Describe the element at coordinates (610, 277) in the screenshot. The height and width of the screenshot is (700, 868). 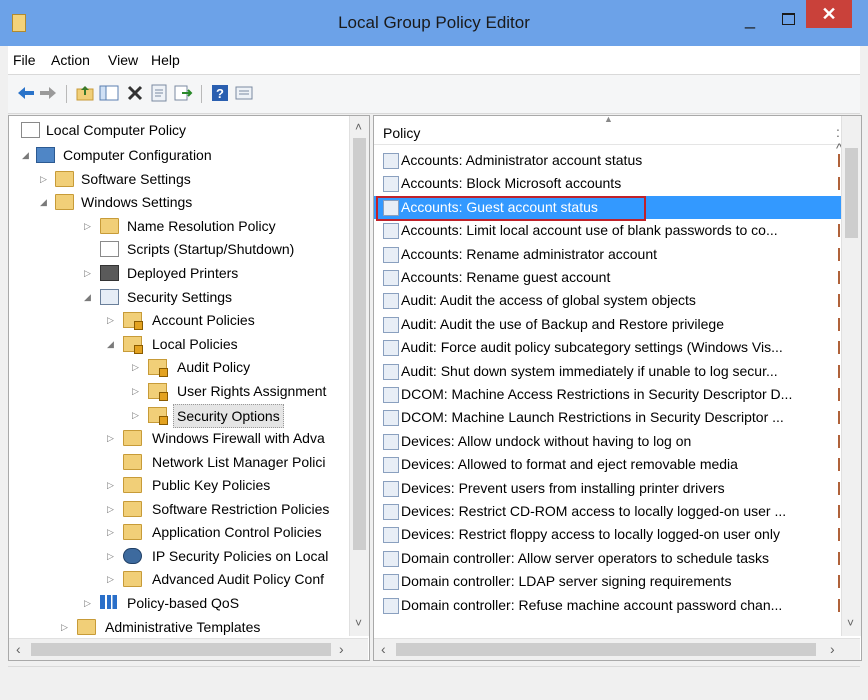
I see `policy-row: Accounts: Rename guest account` at that location.